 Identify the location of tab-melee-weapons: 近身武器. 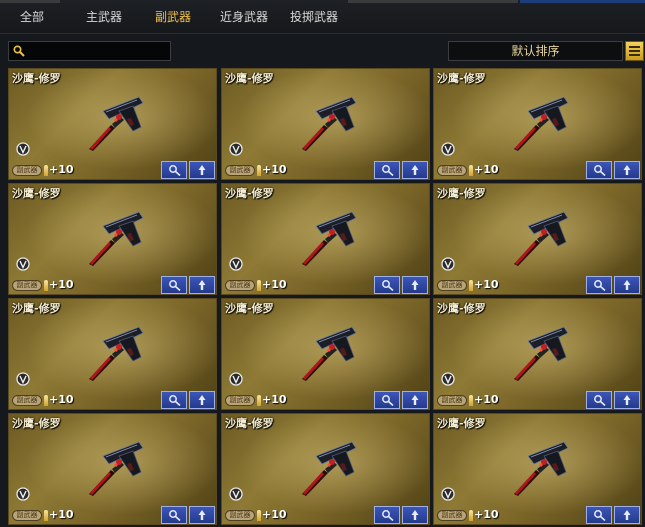
(244, 17).